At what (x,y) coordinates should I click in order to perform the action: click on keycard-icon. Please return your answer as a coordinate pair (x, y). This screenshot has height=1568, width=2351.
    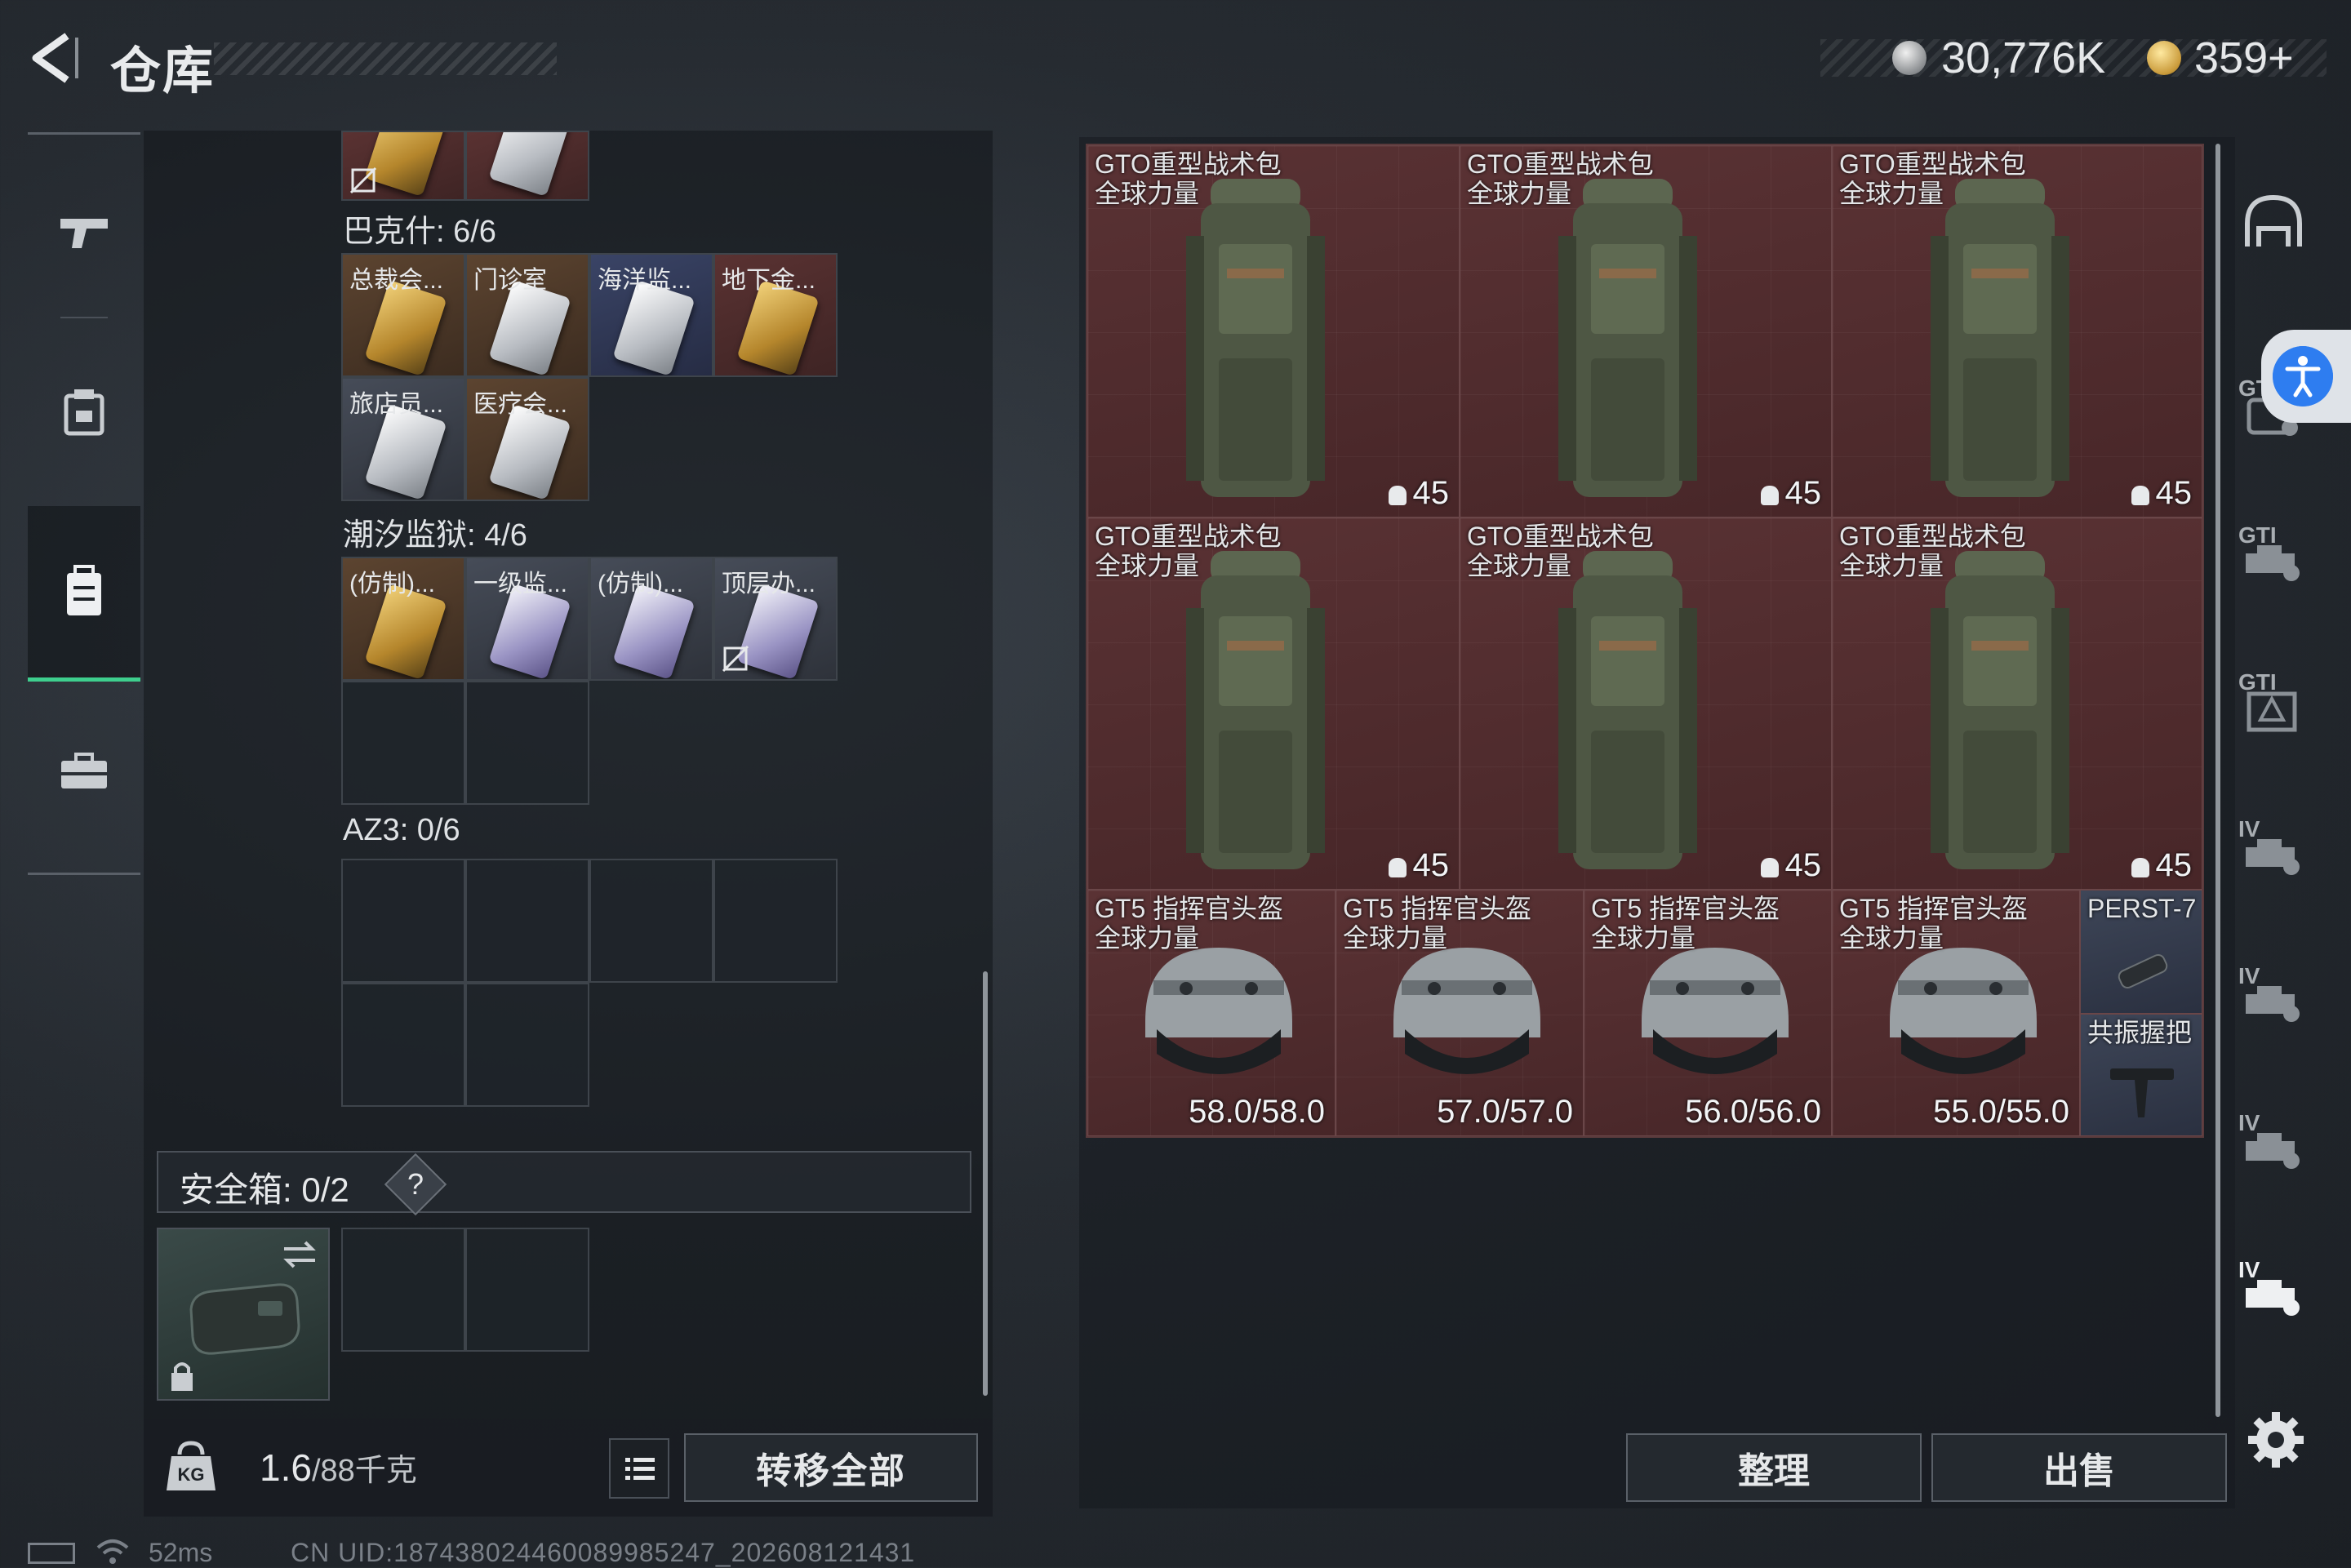
    Looking at the image, I should click on (529, 165).